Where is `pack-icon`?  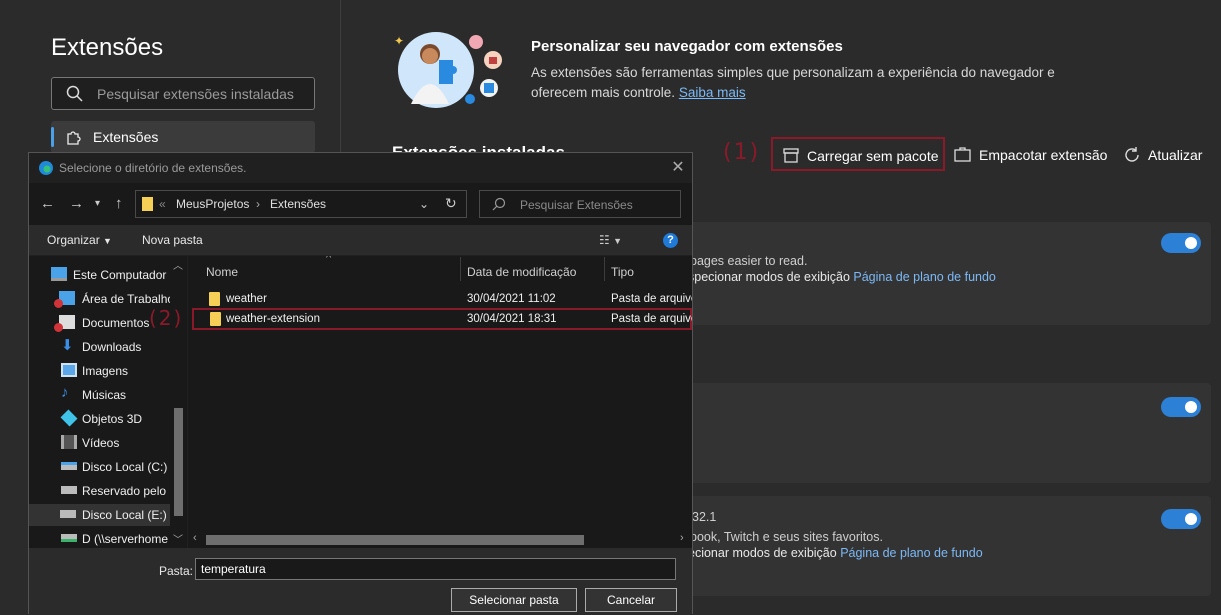
pack-icon is located at coordinates (962, 154).